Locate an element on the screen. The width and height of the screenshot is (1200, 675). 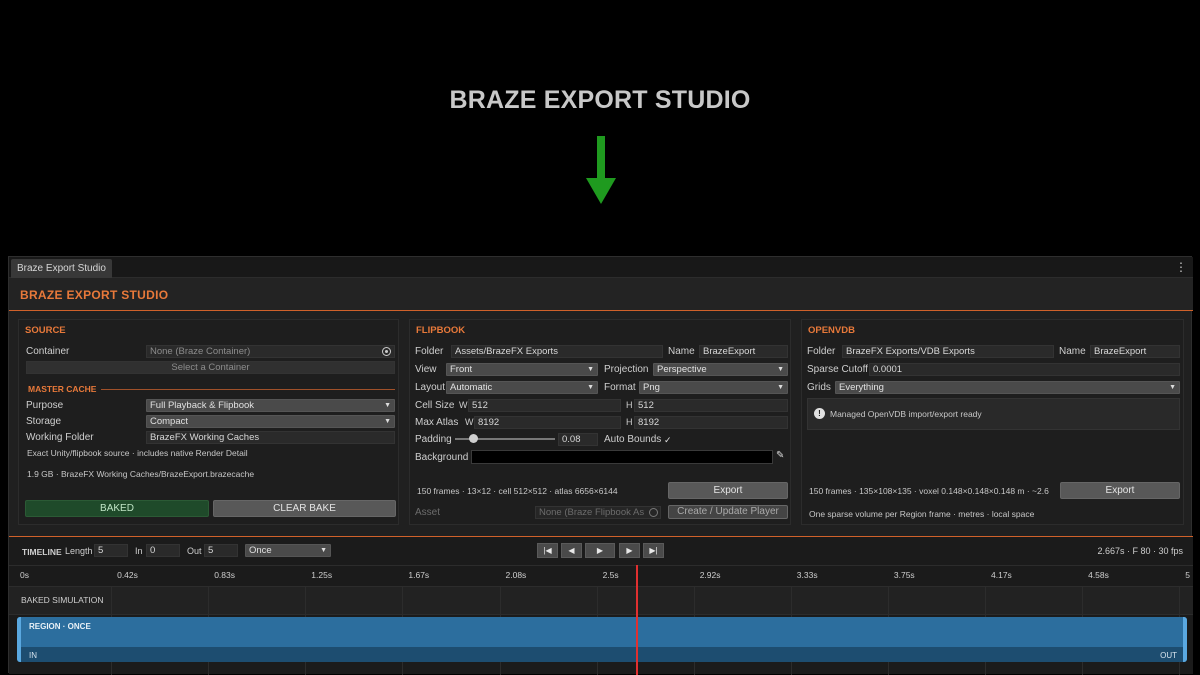
flipbook-name-field: BrazeExport is located at coordinates (743, 351).